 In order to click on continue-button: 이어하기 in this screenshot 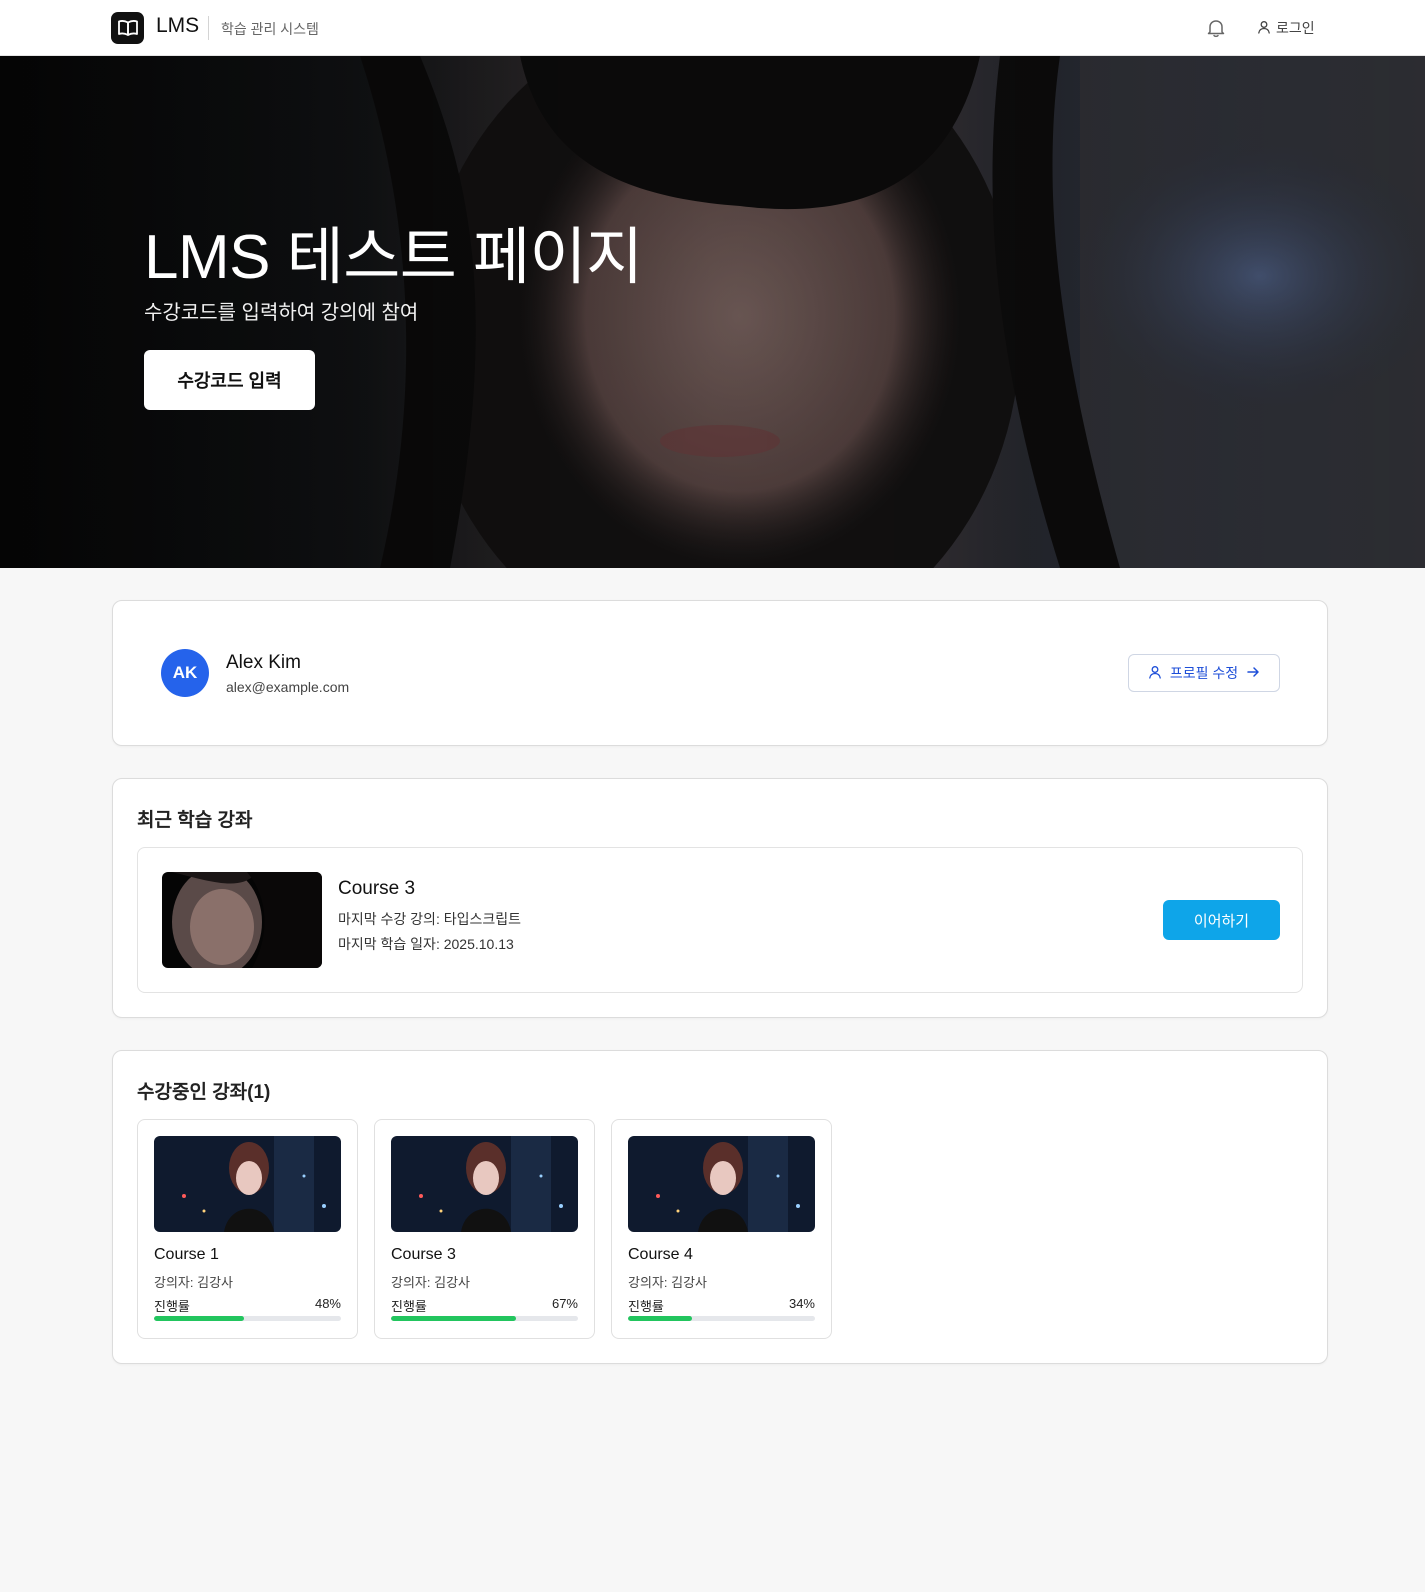, I will do `click(1221, 920)`.